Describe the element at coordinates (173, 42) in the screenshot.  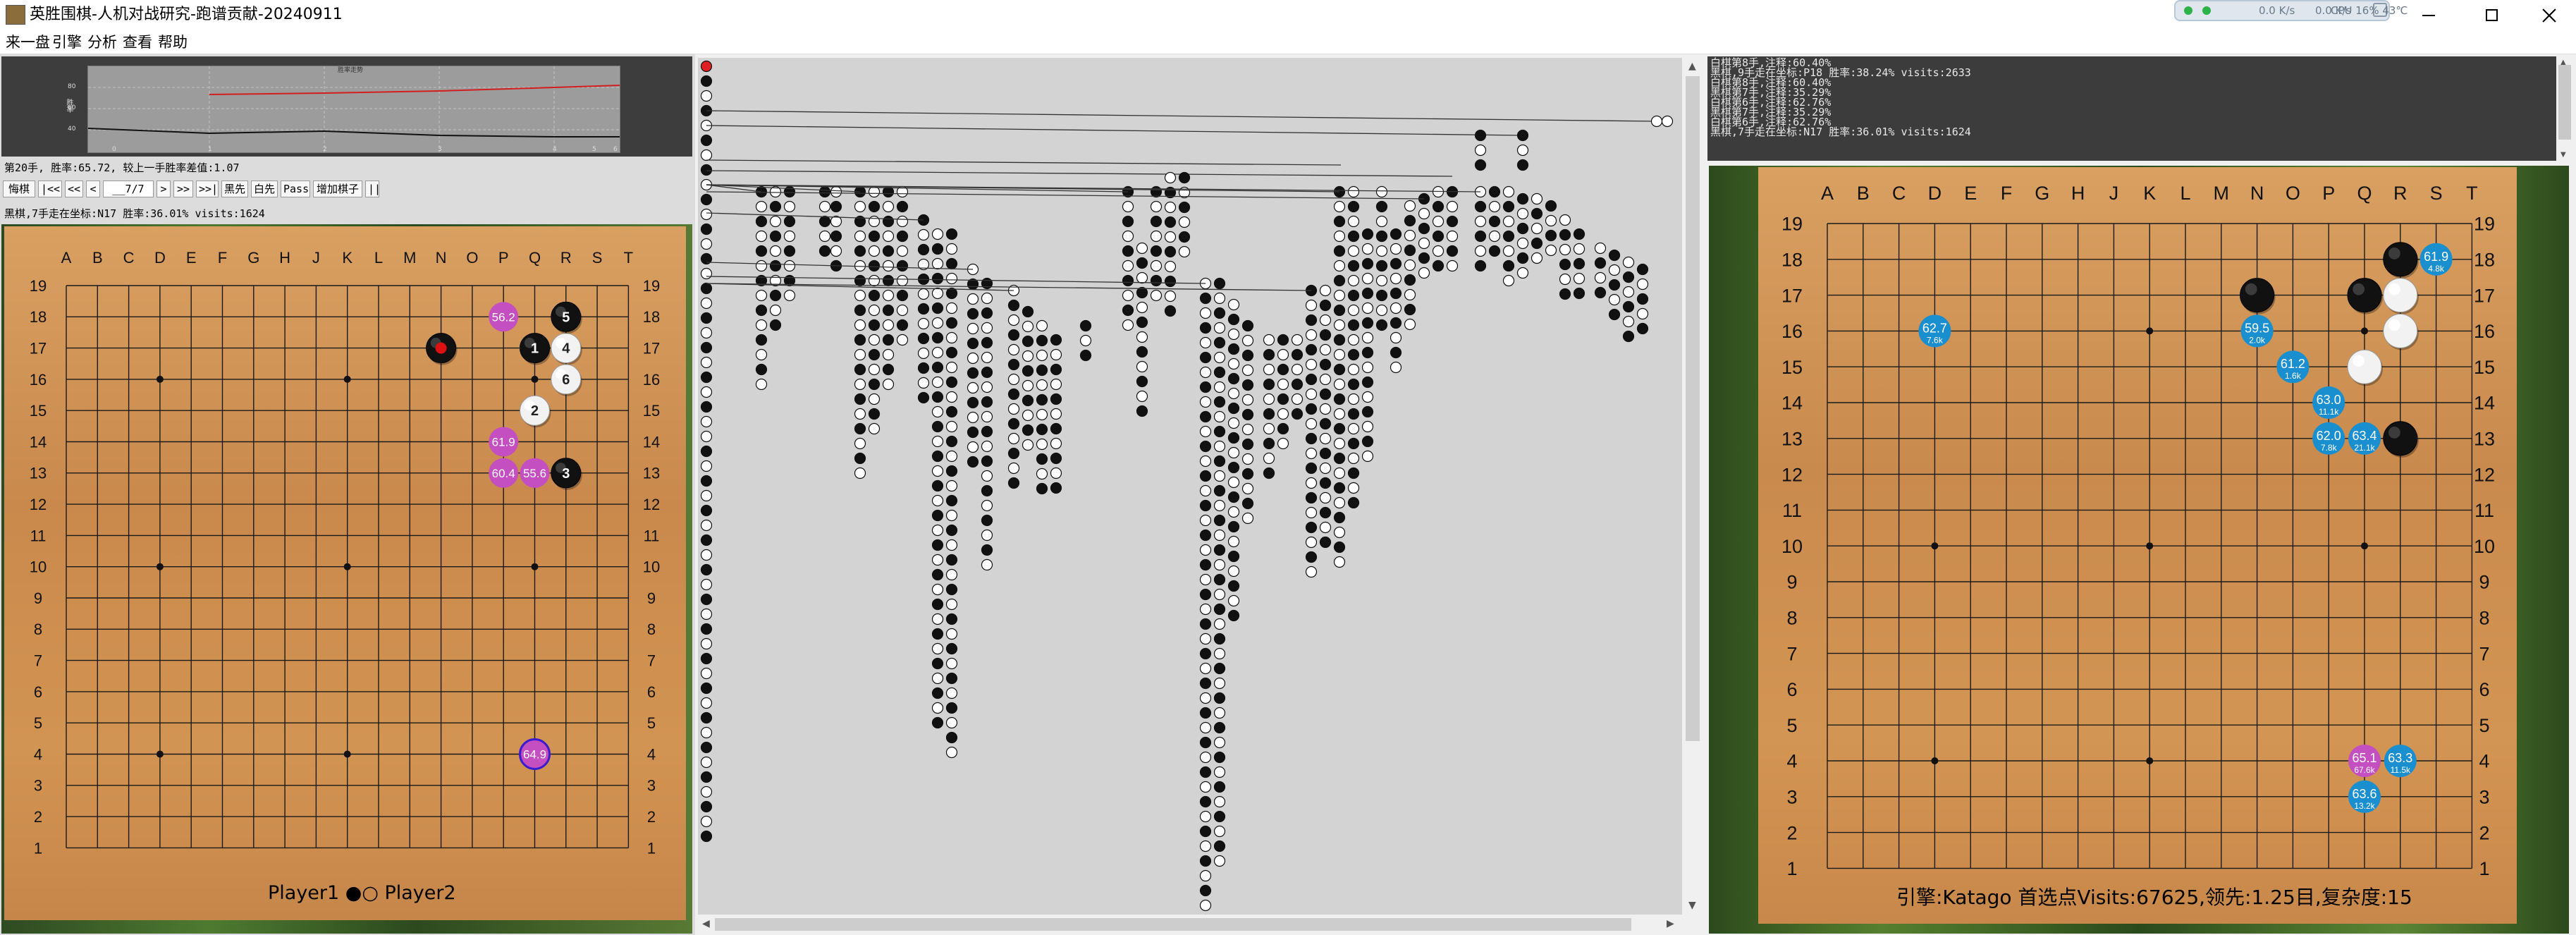
I see `menu-help: 帮助` at that location.